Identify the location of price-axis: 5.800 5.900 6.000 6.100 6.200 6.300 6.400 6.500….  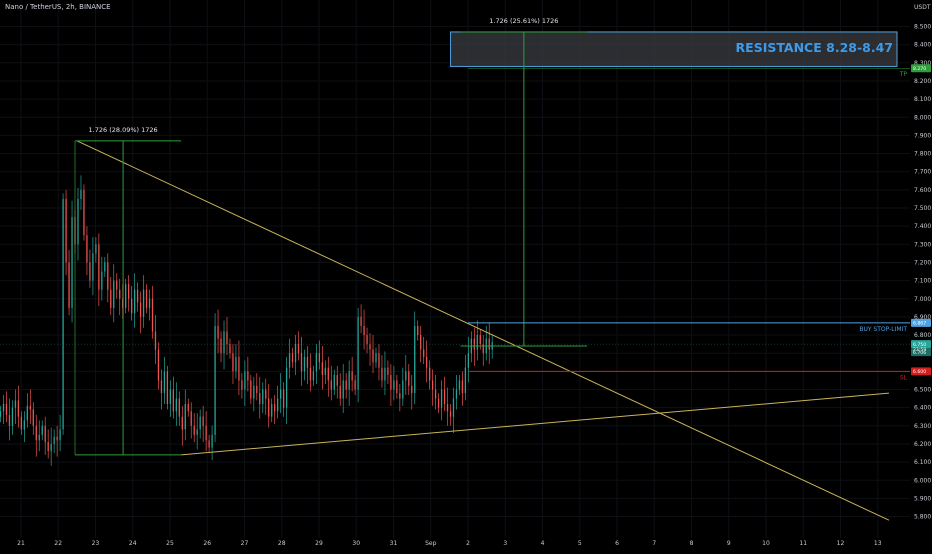
(921, 262).